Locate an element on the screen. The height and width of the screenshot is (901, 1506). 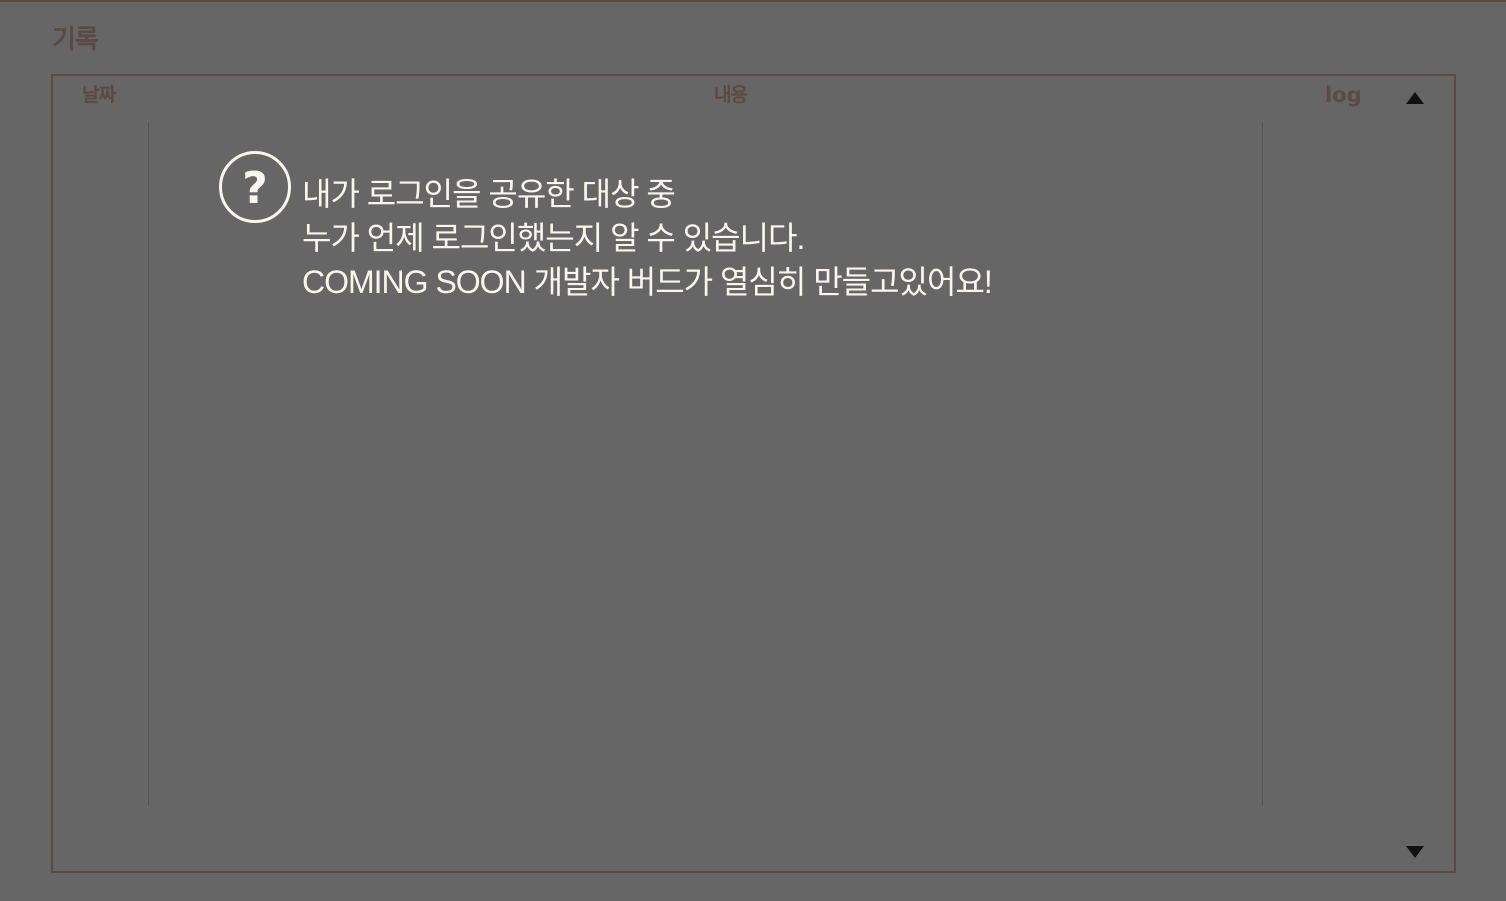
question-circle-icon: ? is located at coordinates (255, 187).